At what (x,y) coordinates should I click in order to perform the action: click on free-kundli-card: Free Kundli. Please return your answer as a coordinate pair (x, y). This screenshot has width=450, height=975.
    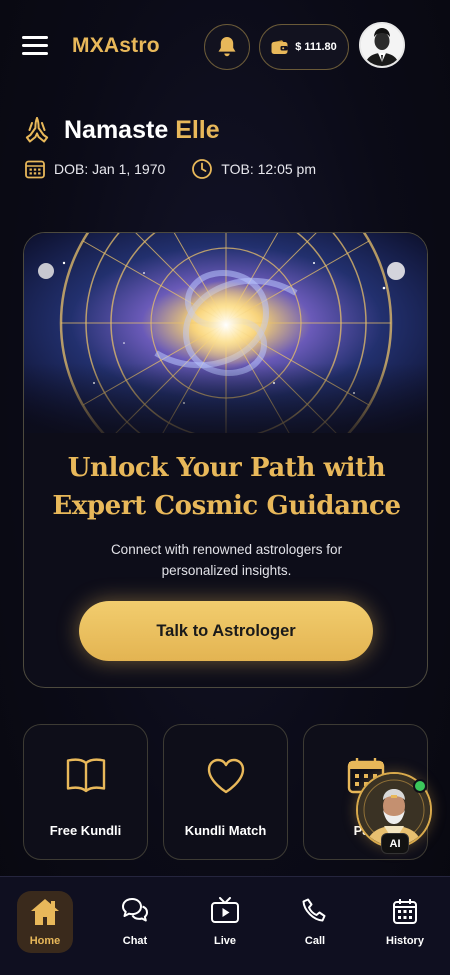
    Looking at the image, I should click on (85, 792).